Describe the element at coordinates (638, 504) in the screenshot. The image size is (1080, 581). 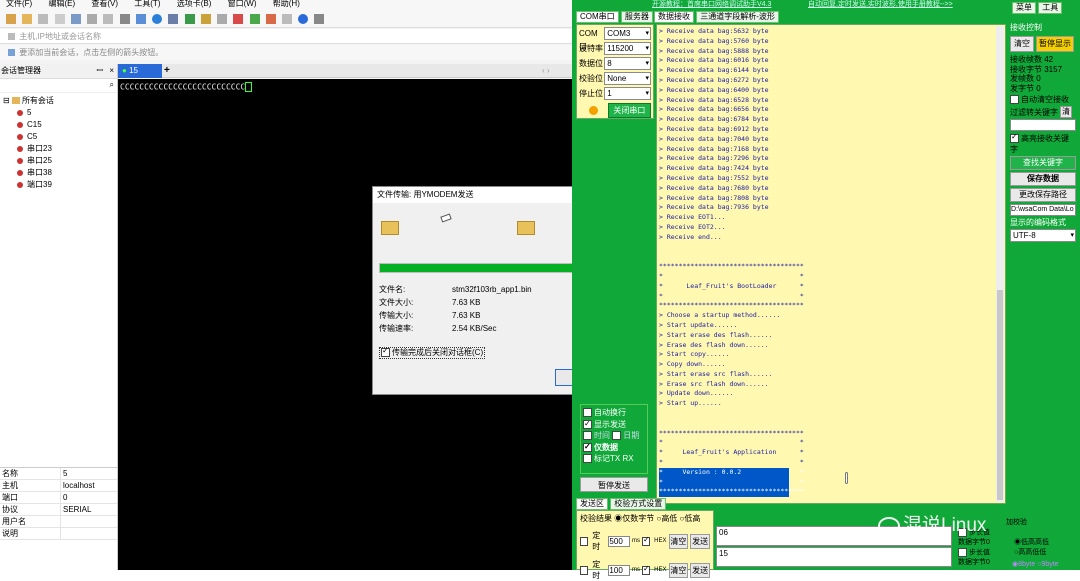
I see `tab-verify-settings: 校验方式设置` at that location.